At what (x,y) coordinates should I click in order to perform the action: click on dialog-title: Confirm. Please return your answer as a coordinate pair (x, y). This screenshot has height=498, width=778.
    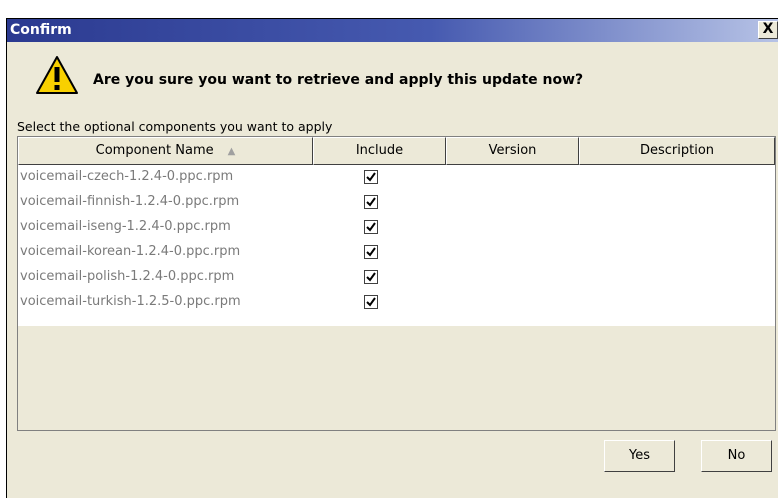
    Looking at the image, I should click on (41, 30).